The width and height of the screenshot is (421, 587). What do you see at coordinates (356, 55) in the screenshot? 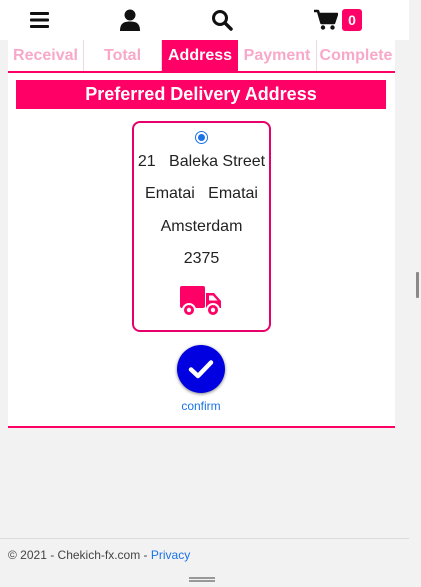
I see `step-complete: Complete` at bounding box center [356, 55].